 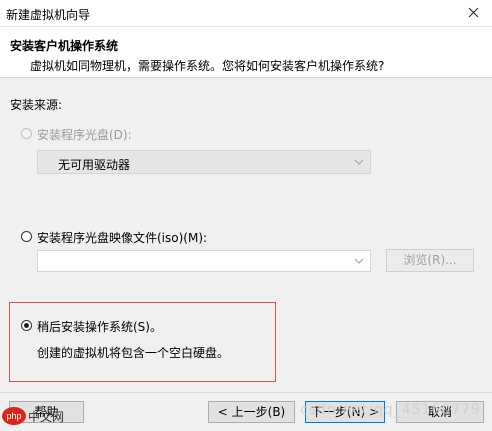 I want to click on page-subtitle: 虚拟机如同物理机，需要操作系统。您将如何安装客户机操作系统?, so click(x=207, y=66).